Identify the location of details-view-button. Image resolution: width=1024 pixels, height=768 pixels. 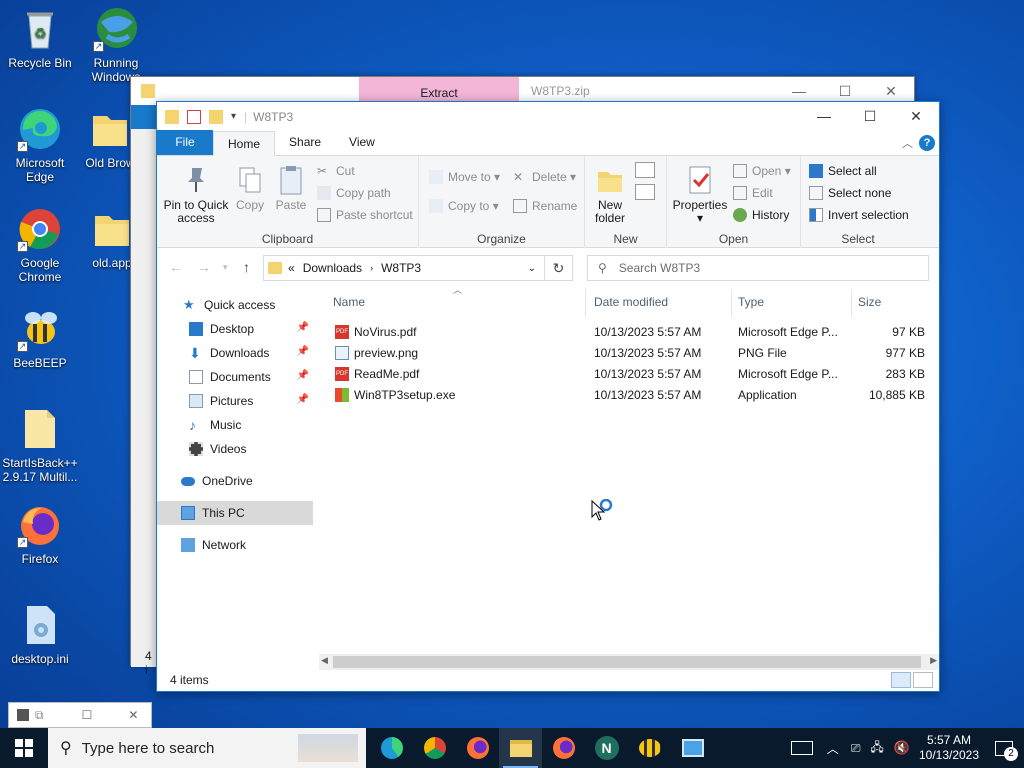
(901, 680).